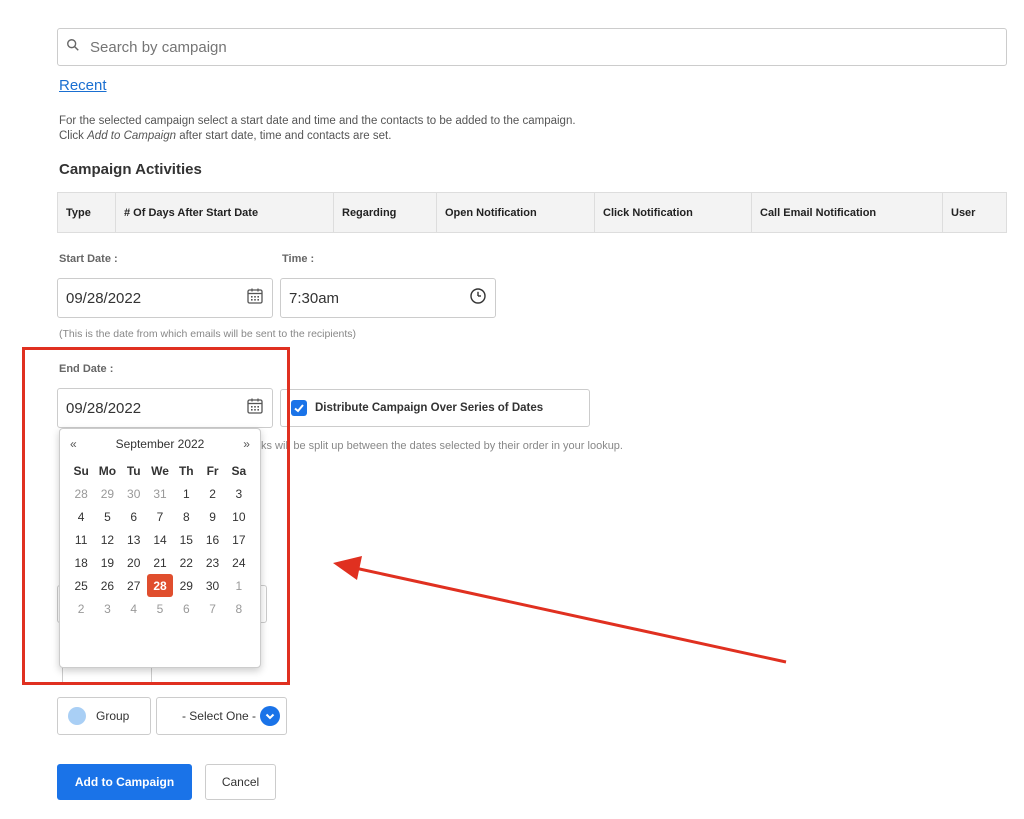 The height and width of the screenshot is (819, 1024). I want to click on radio-icon, so click(77, 716).